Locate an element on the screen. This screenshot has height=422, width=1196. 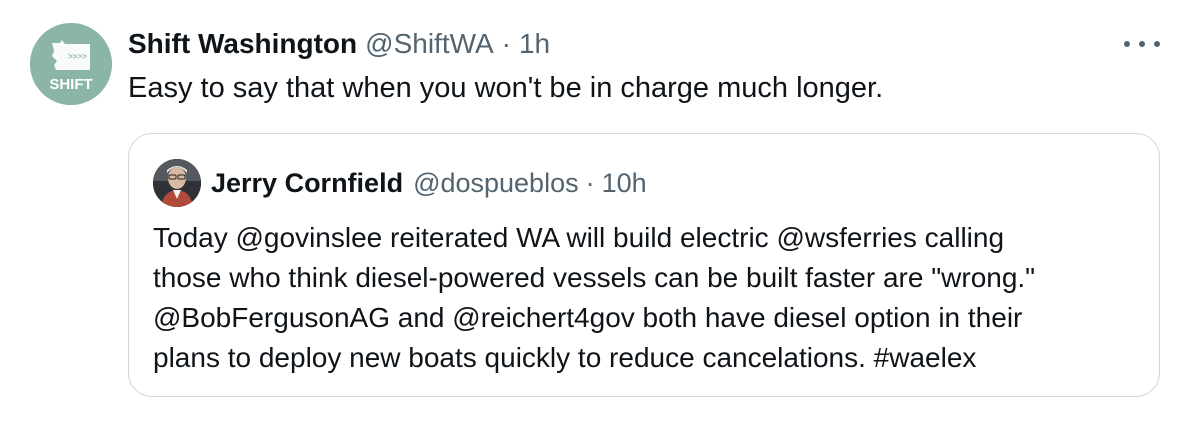
quoted-post-timestamp: 10h is located at coordinates (624, 183).